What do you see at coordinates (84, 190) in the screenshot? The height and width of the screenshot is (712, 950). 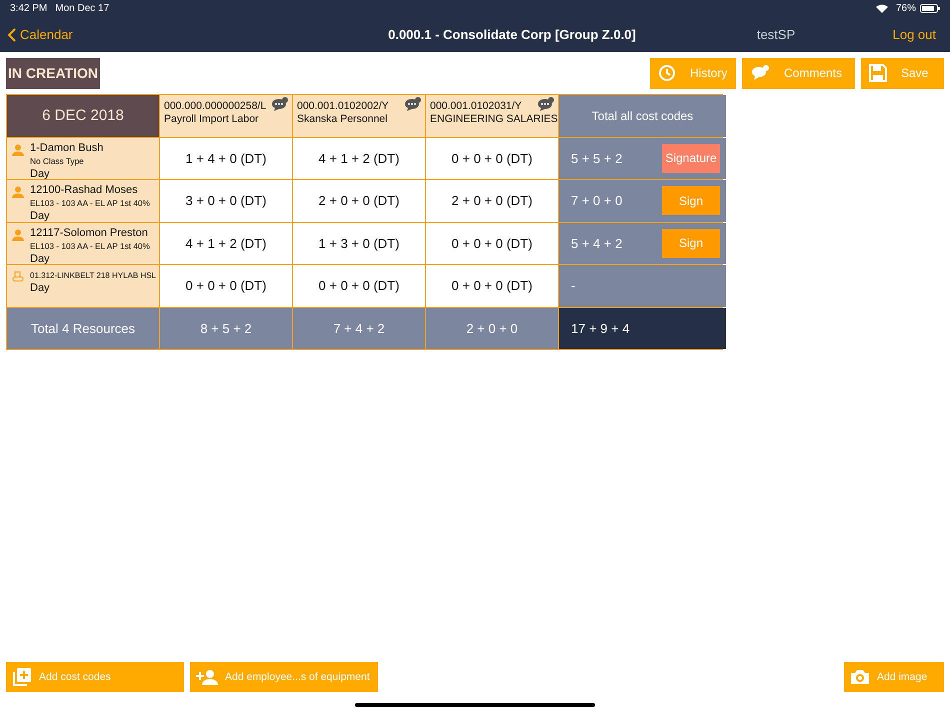 I see `resource-name: 12100-Rashad Moses` at bounding box center [84, 190].